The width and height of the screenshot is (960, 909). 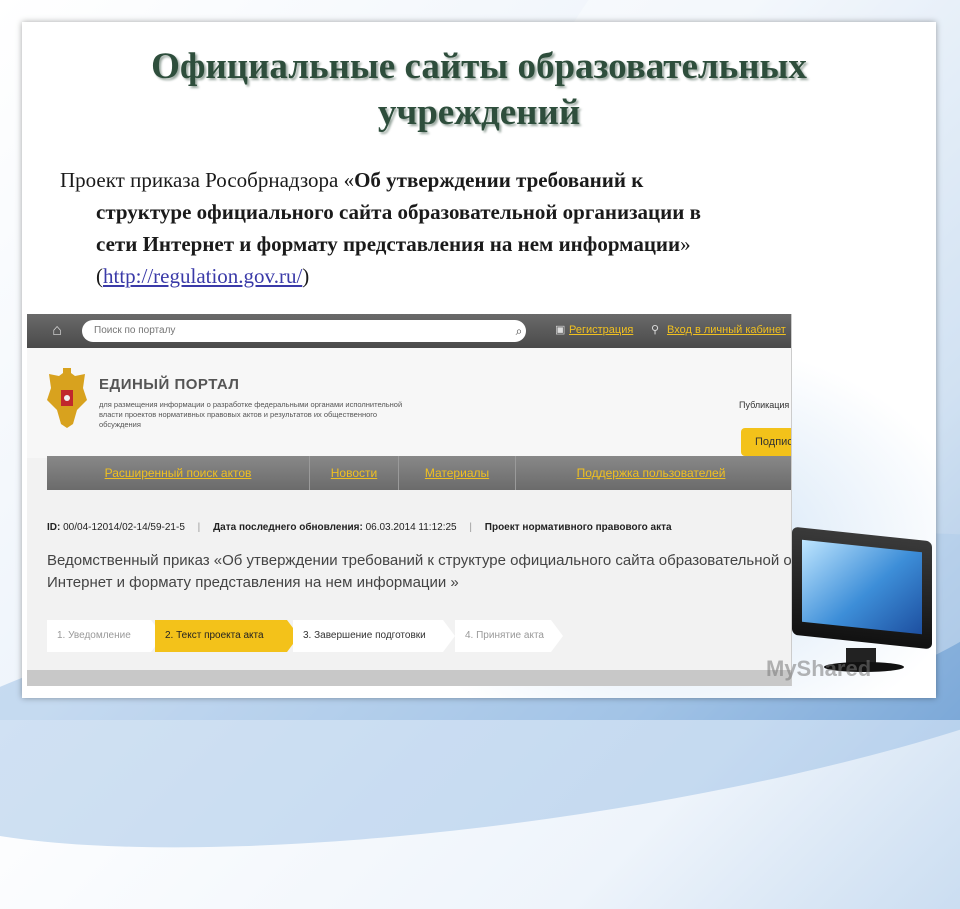 I want to click on nav-item-news: Новости, so click(x=354, y=473).